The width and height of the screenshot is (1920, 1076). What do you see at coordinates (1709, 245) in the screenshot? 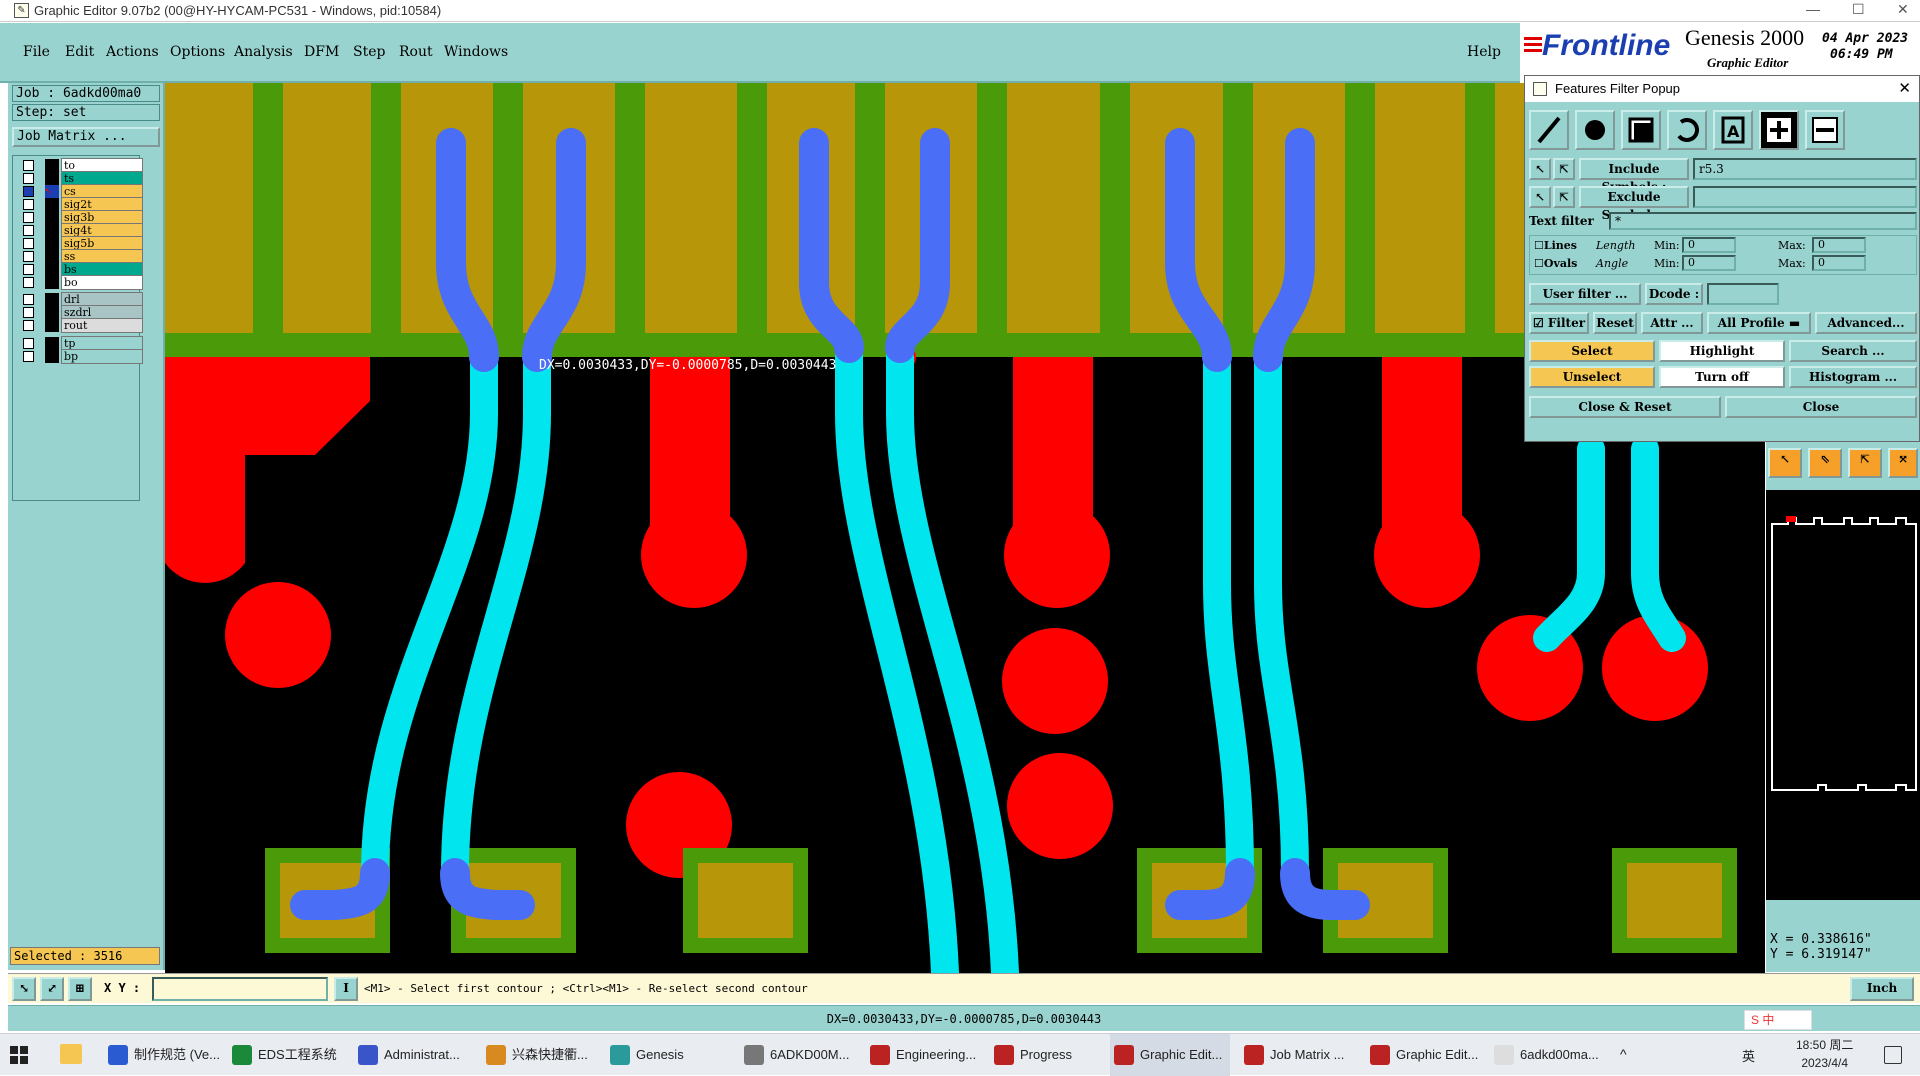
I see `length-min-input: 0` at bounding box center [1709, 245].